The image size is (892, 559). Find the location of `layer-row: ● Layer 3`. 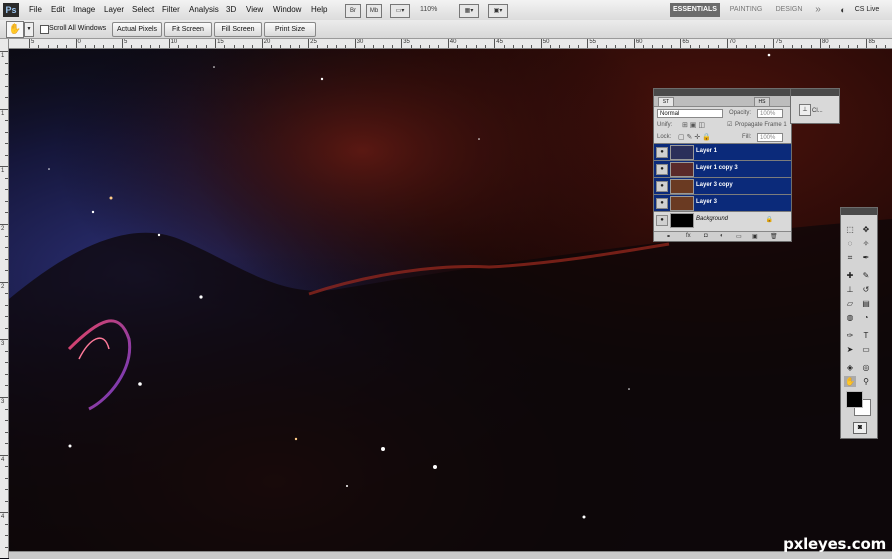

layer-row: ● Layer 3 is located at coordinates (722, 202).